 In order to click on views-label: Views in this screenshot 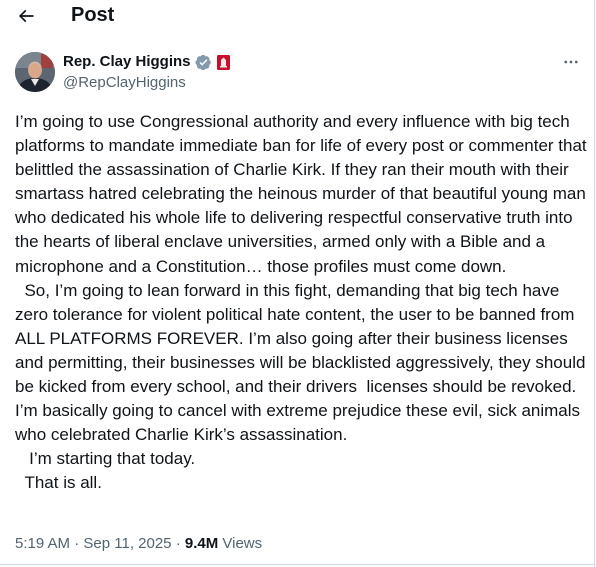, I will do `click(240, 543)`.